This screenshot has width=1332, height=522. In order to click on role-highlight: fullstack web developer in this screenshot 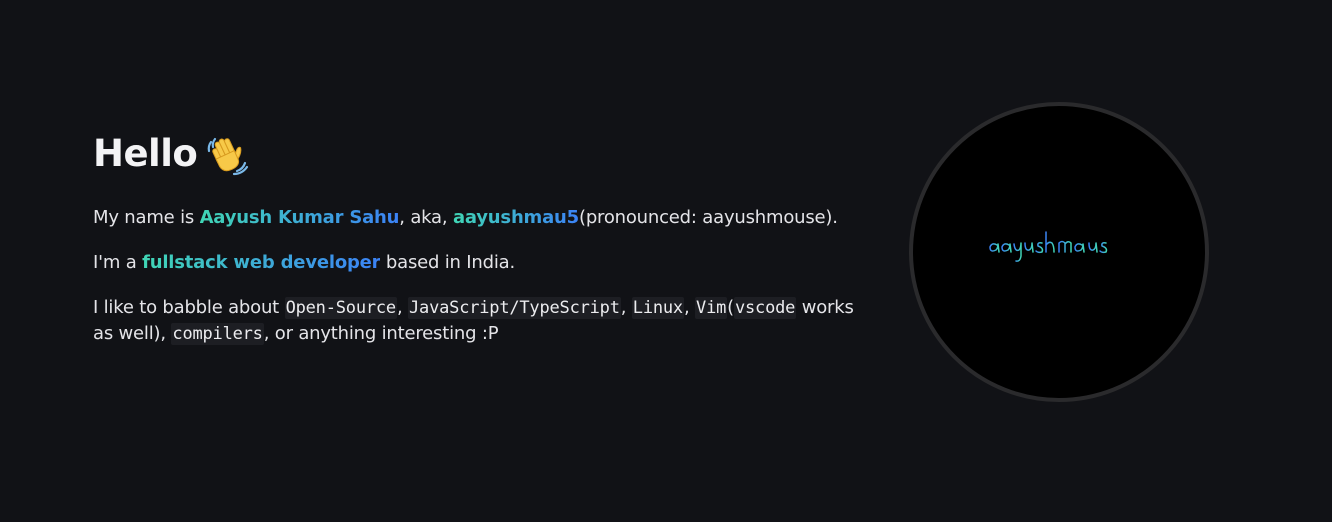, I will do `click(261, 262)`.